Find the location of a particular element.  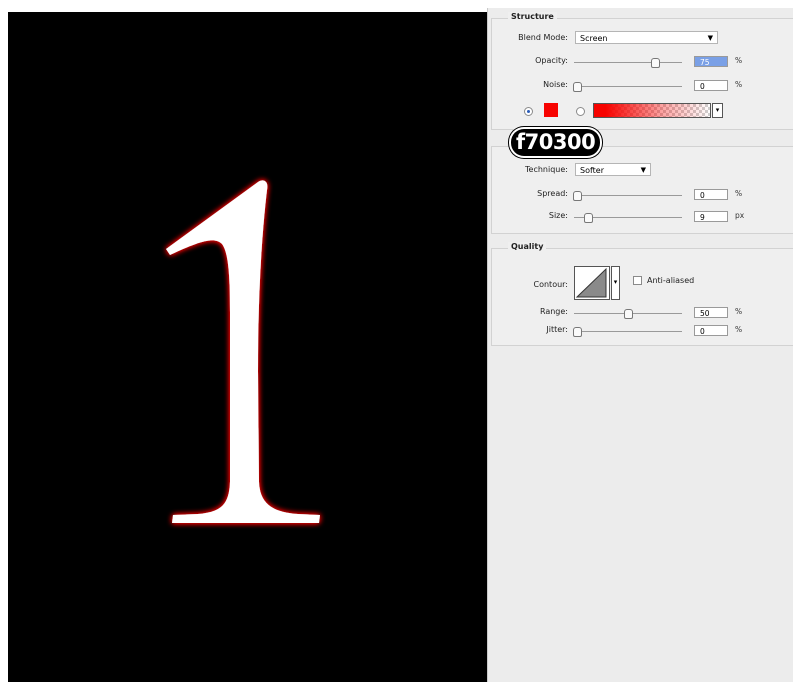

opacity-unit: % is located at coordinates (739, 60).